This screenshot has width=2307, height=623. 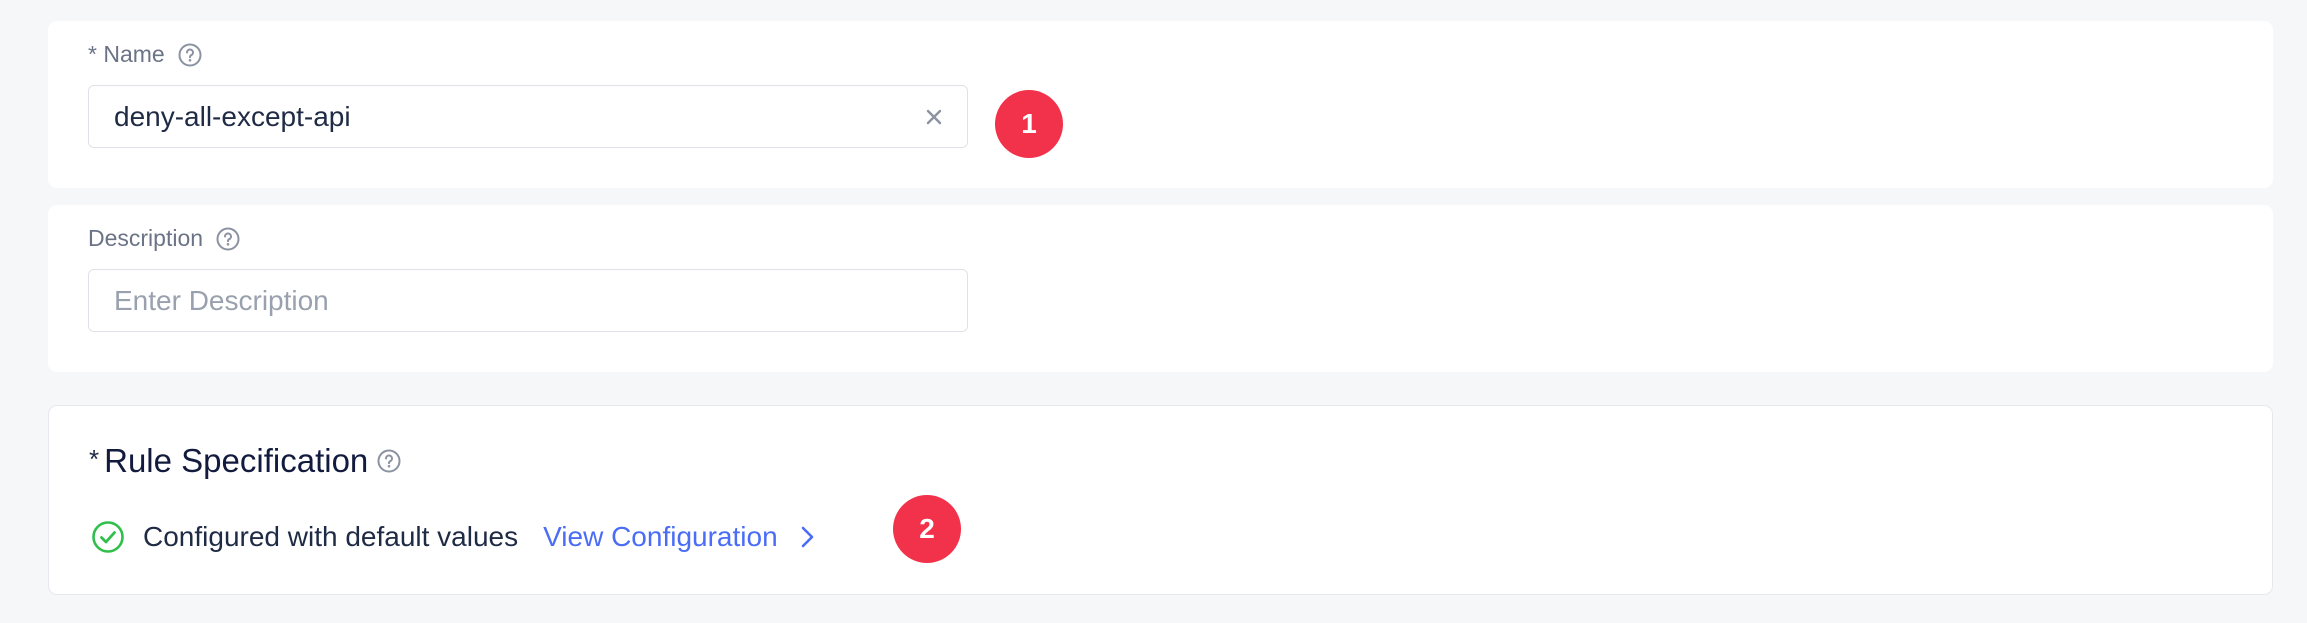 What do you see at coordinates (660, 536) in the screenshot?
I see `view-configuration-label: View Configuration` at bounding box center [660, 536].